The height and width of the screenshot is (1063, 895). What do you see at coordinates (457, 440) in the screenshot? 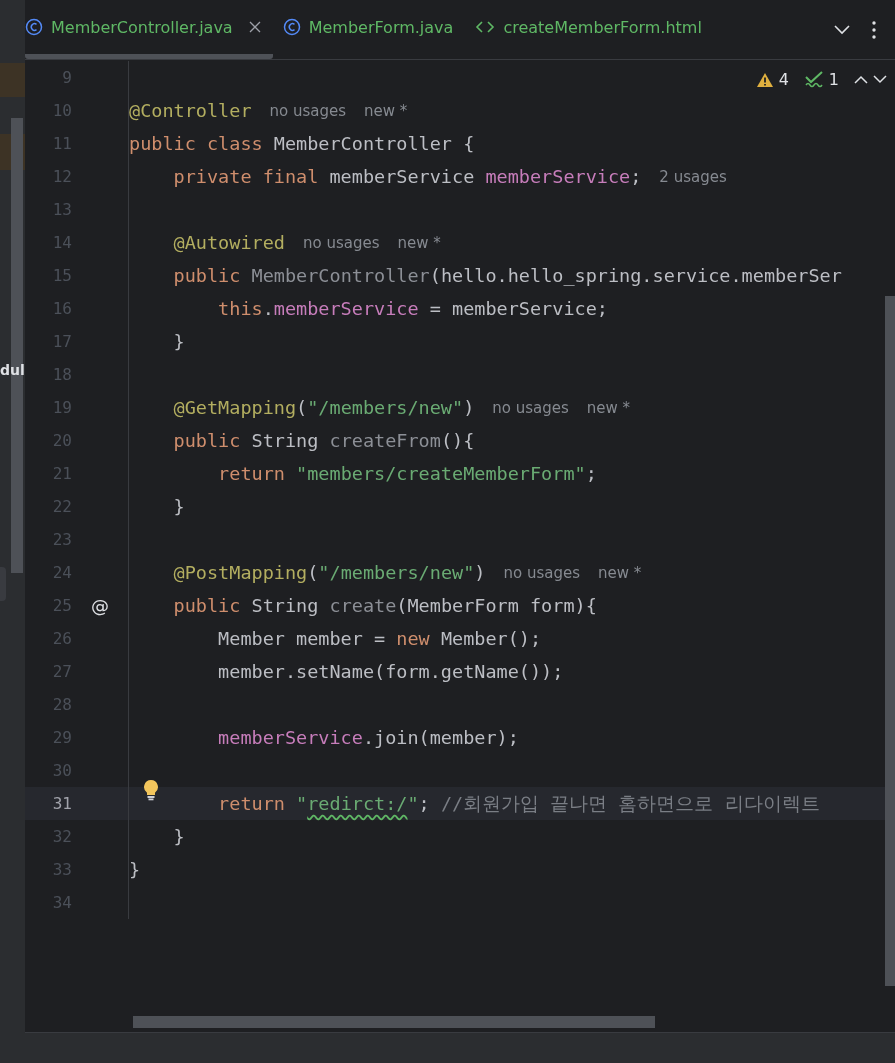
I see `code-text: (){` at bounding box center [457, 440].